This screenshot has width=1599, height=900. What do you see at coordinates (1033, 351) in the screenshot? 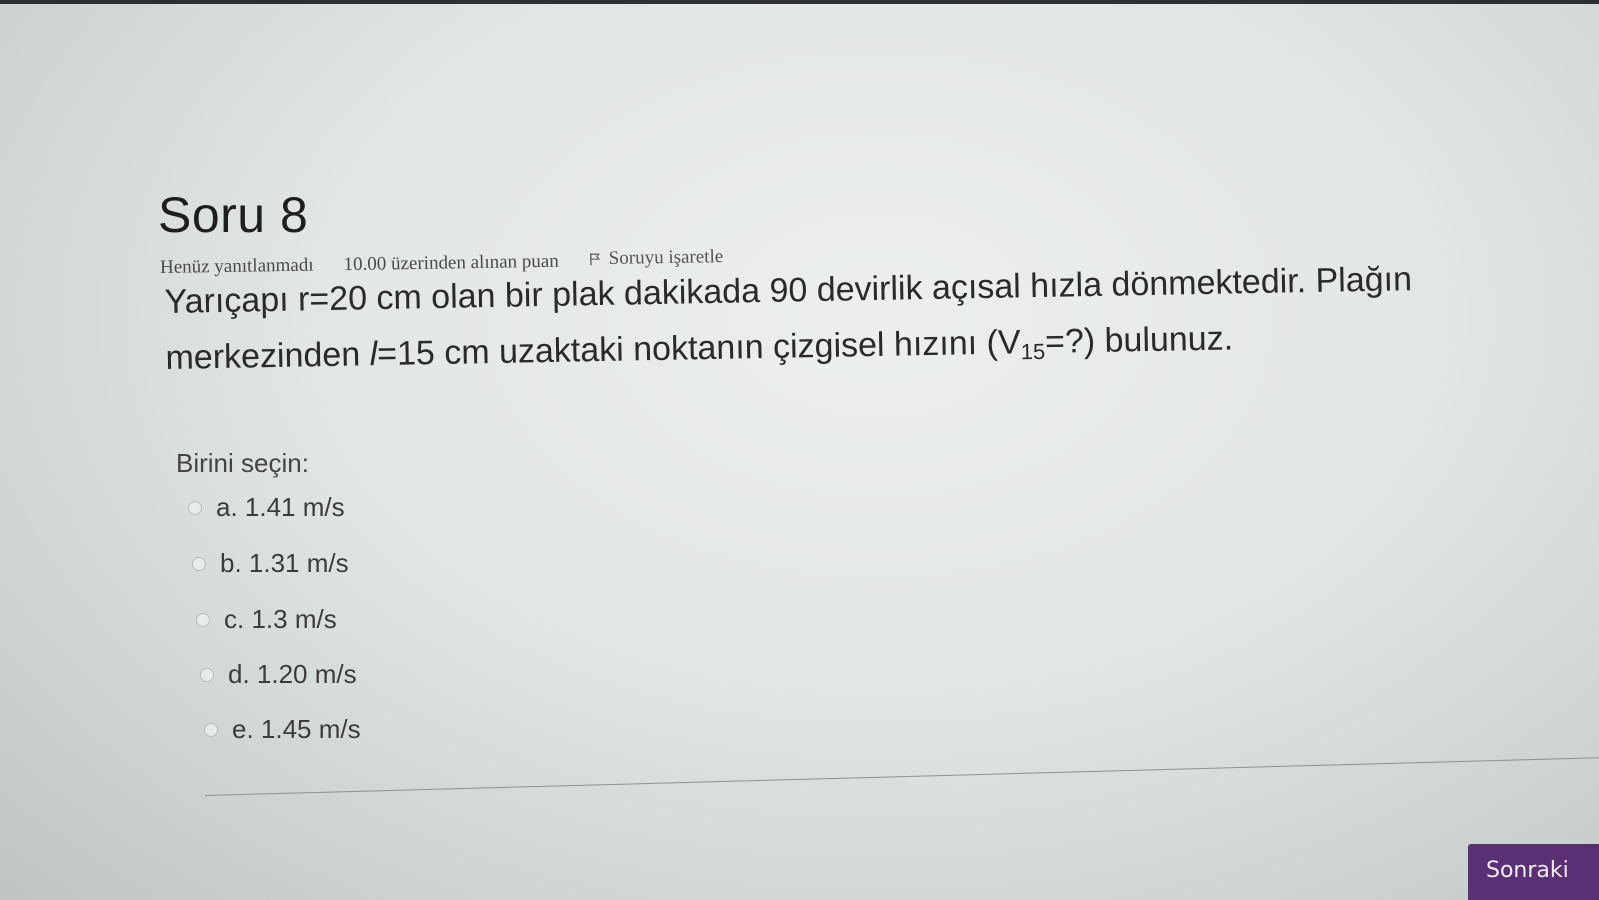
I see `velocity-subscript: 15` at bounding box center [1033, 351].